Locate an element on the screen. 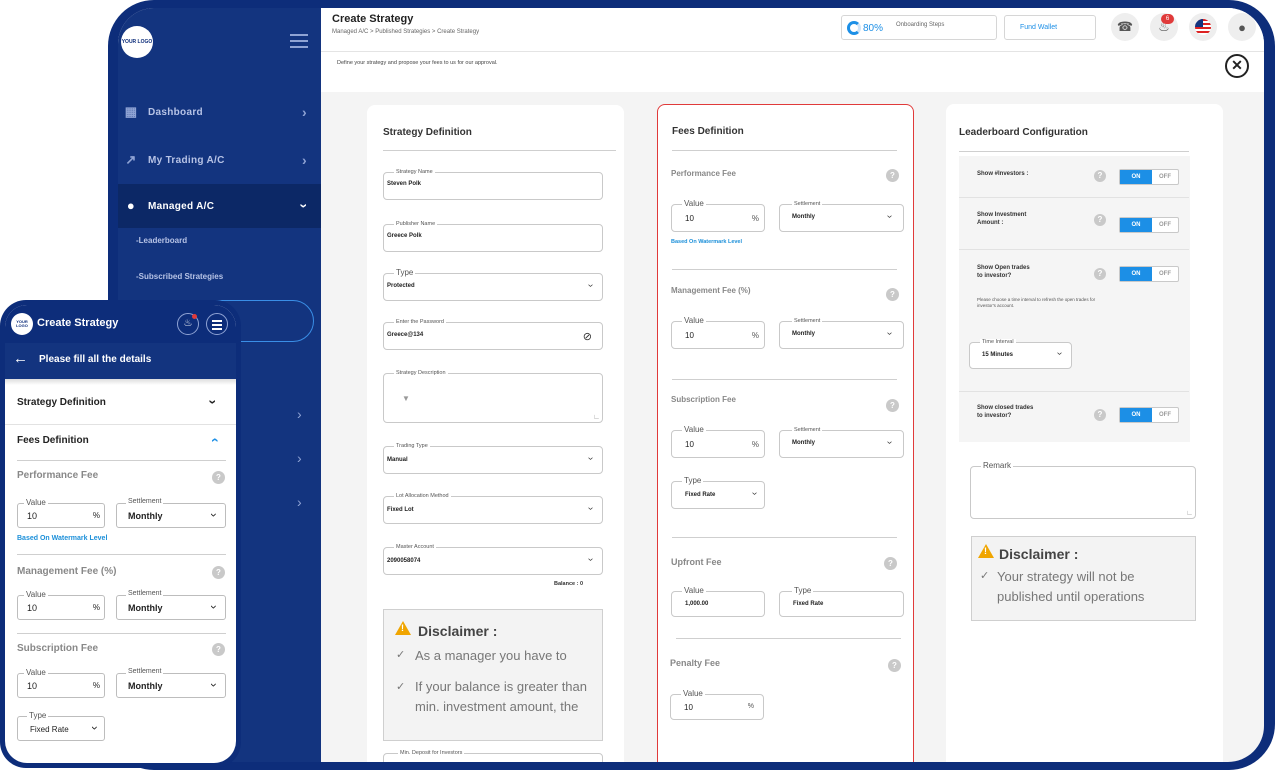 This screenshot has width=1275, height=770. mobile-performance-fee-label: Performance Fee is located at coordinates (58, 475).